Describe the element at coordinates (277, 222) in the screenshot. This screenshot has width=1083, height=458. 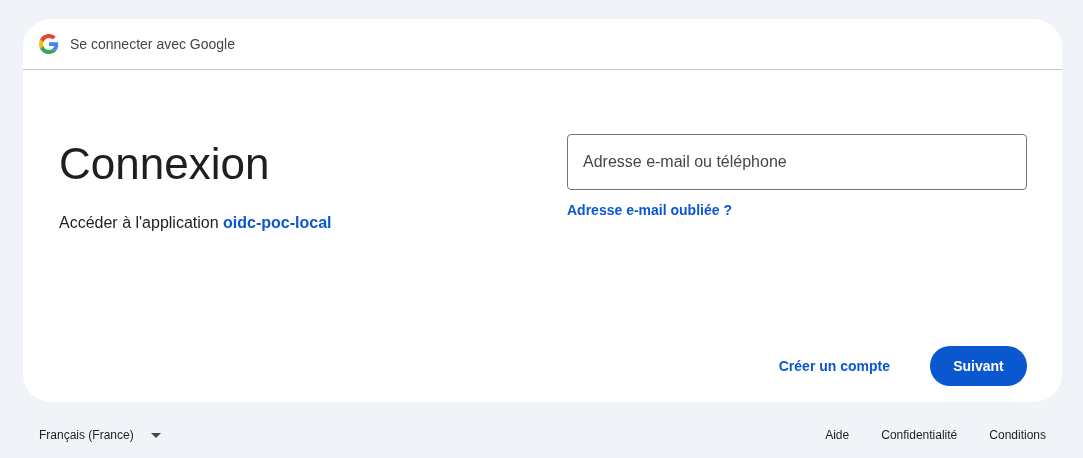
I see `app-link: oidc-poc-local` at that location.